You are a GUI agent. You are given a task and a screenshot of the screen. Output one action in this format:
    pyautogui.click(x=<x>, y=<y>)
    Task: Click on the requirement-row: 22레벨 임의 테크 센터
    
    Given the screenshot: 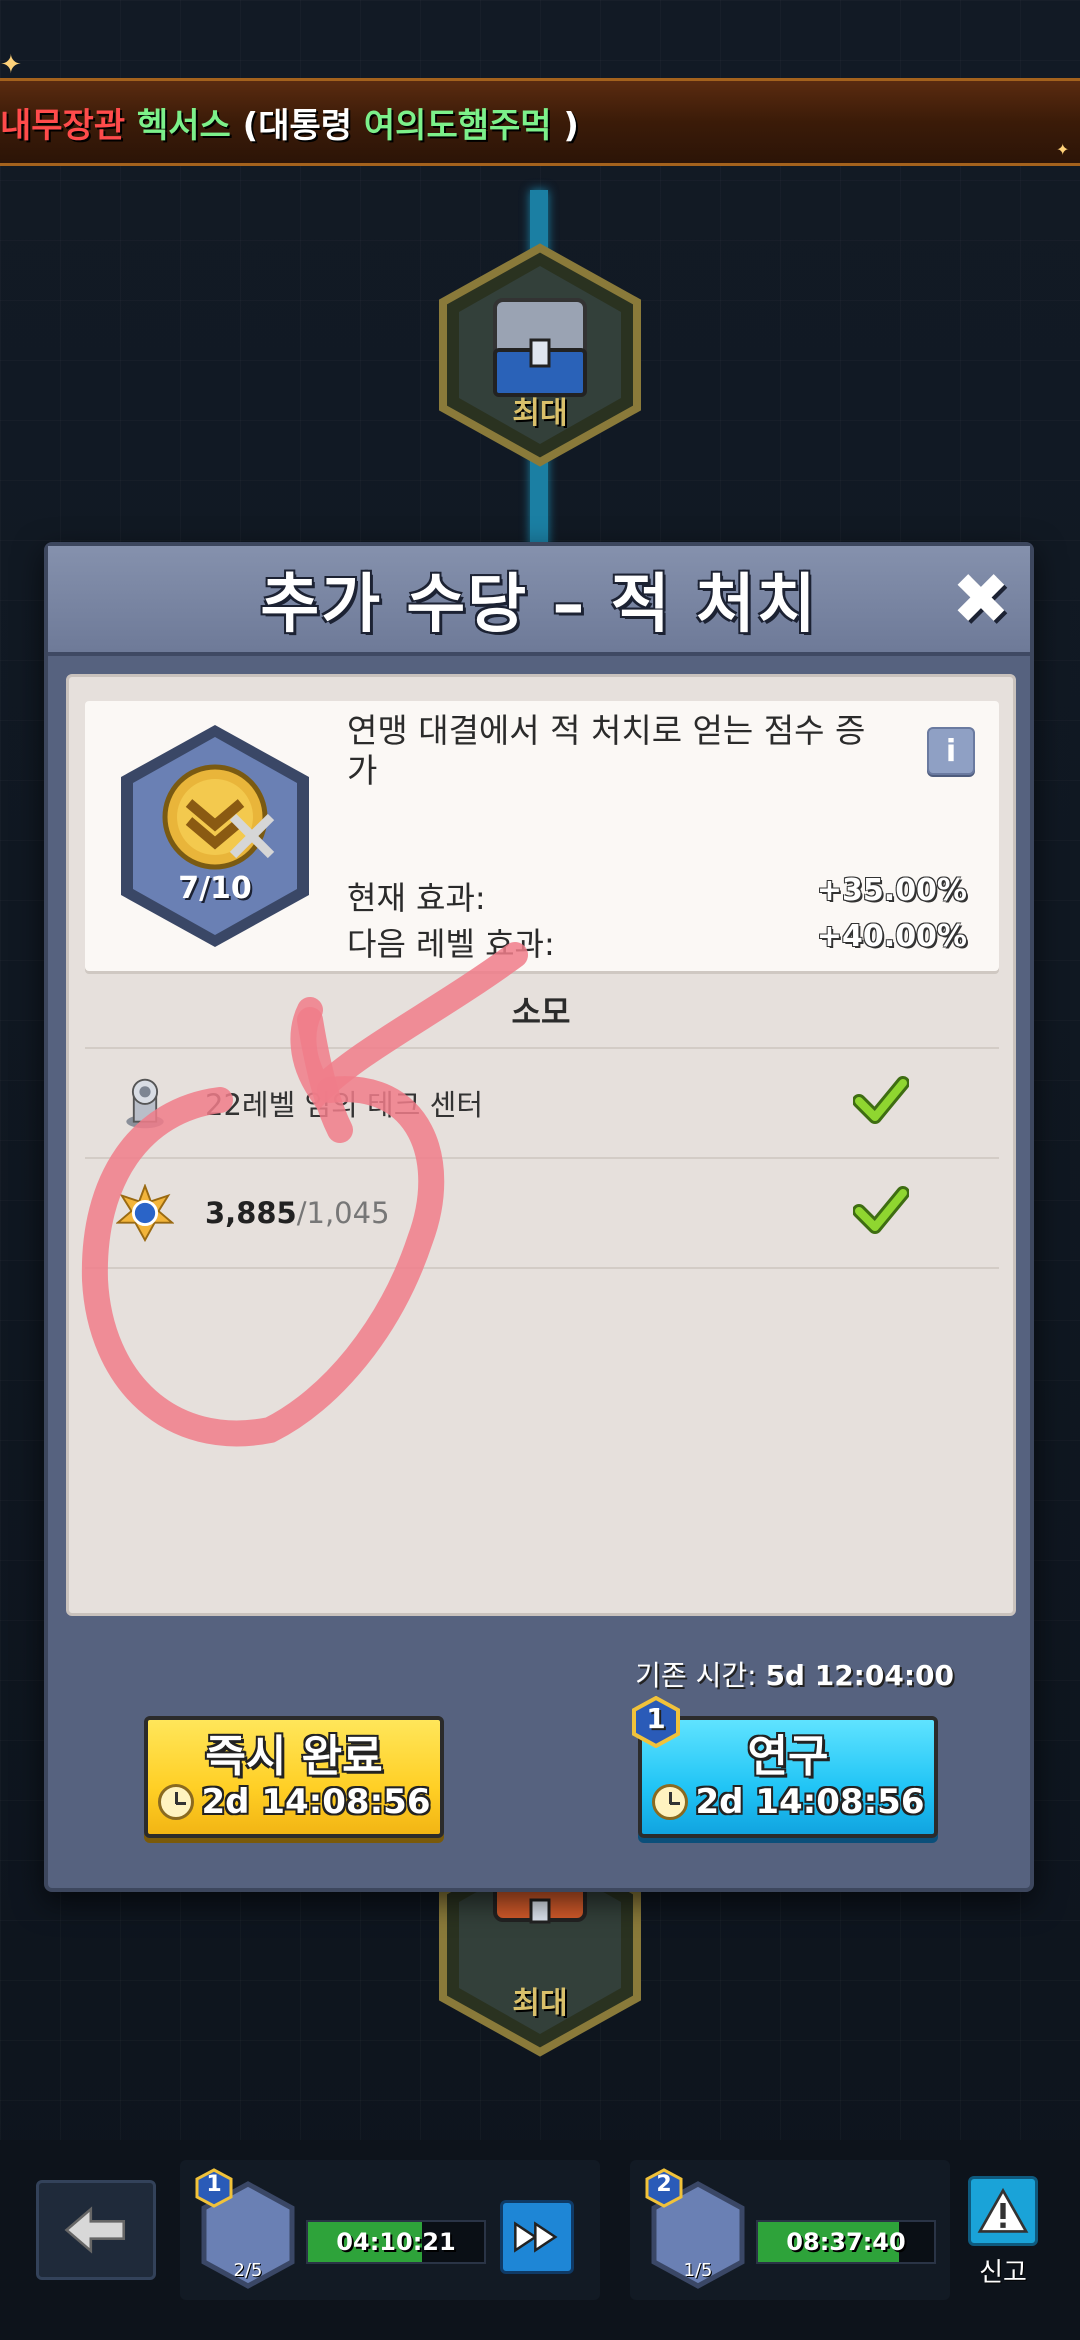 What is the action you would take?
    pyautogui.click(x=542, y=1103)
    